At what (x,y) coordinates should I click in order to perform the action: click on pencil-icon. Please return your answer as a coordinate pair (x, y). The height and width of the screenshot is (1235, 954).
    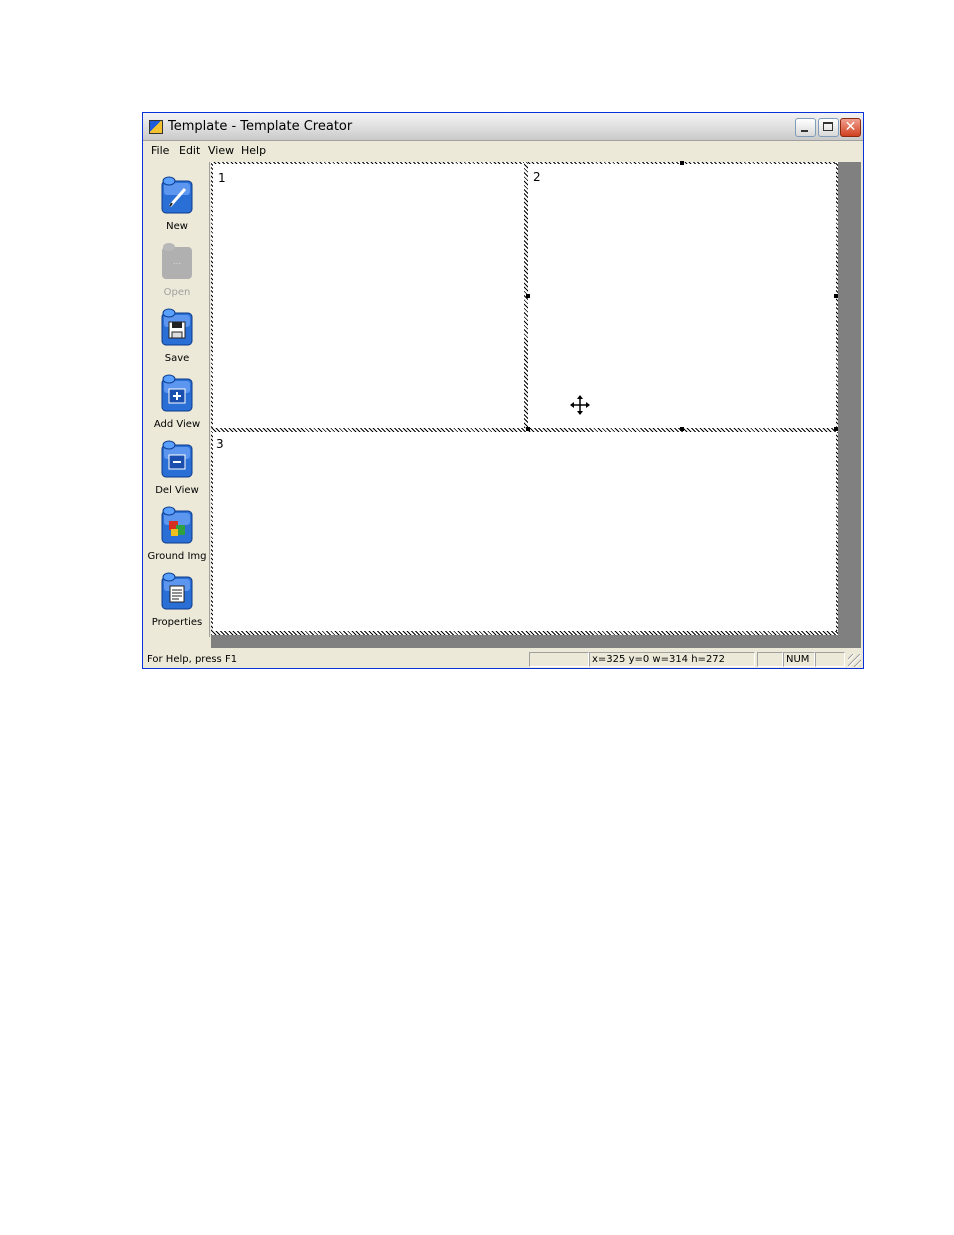
    Looking at the image, I should click on (177, 195).